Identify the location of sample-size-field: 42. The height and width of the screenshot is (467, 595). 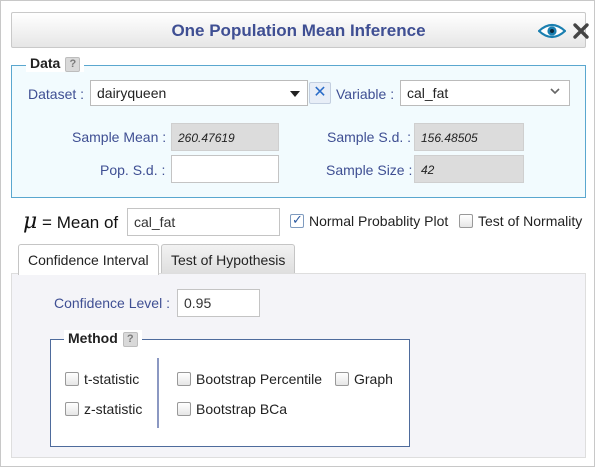
(469, 169).